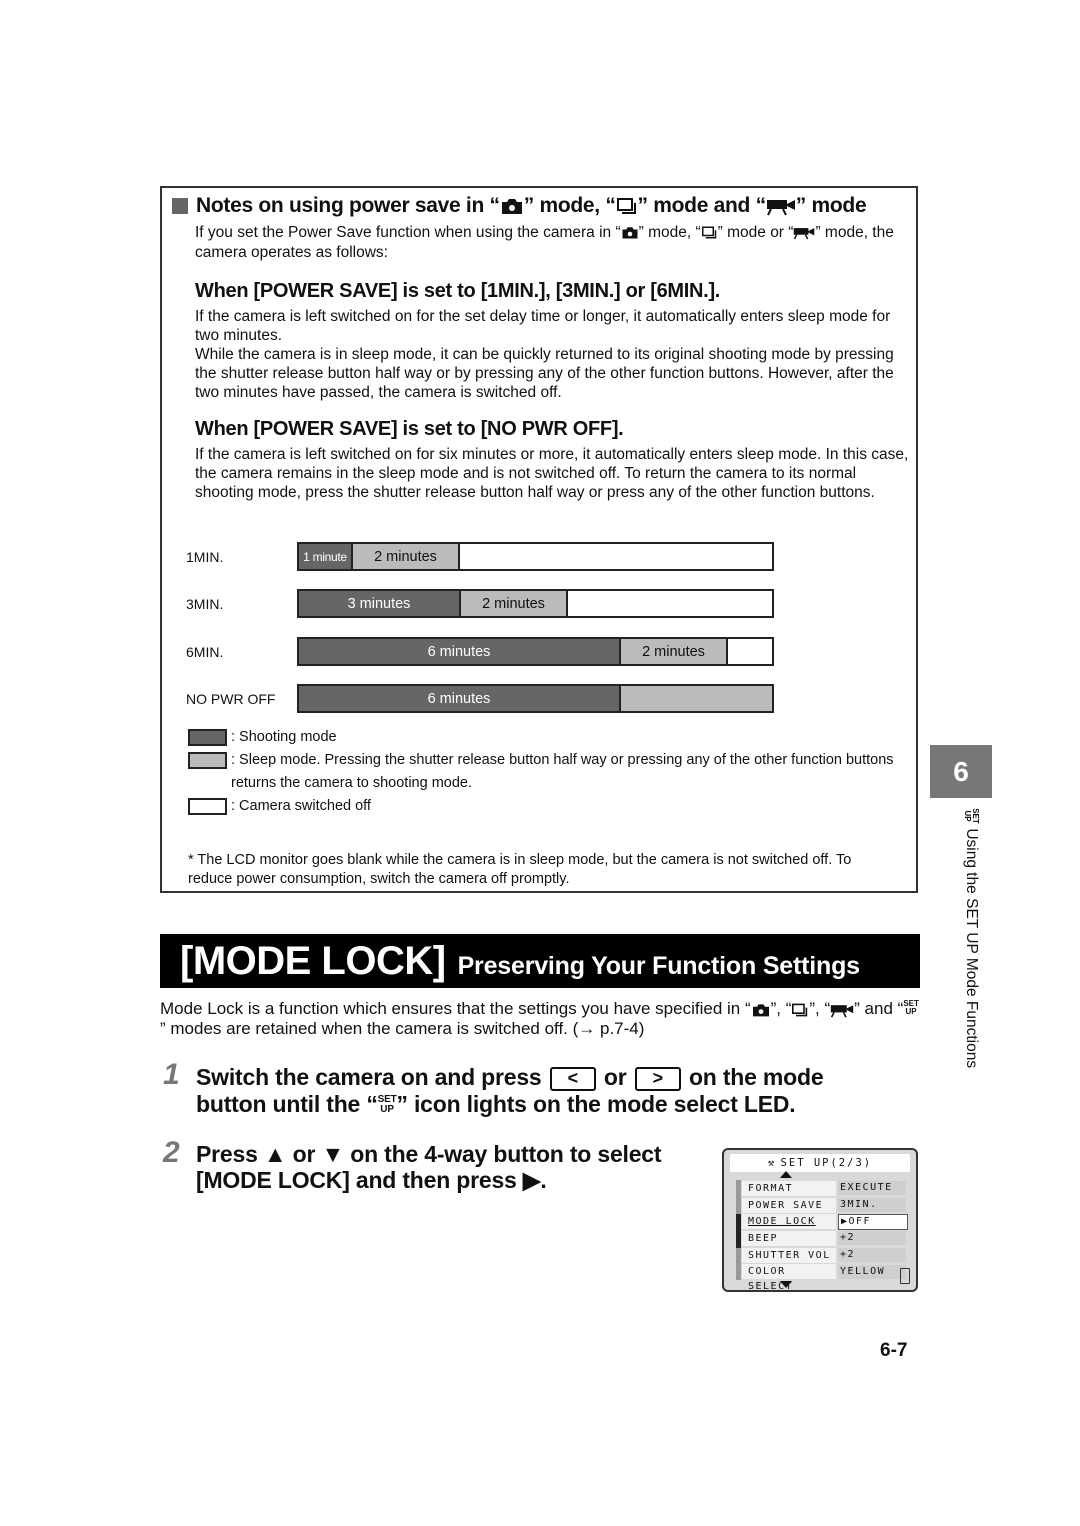 This screenshot has width=1080, height=1526. What do you see at coordinates (872, 1271) in the screenshot?
I see `lcd-menu-value: YELLOW` at bounding box center [872, 1271].